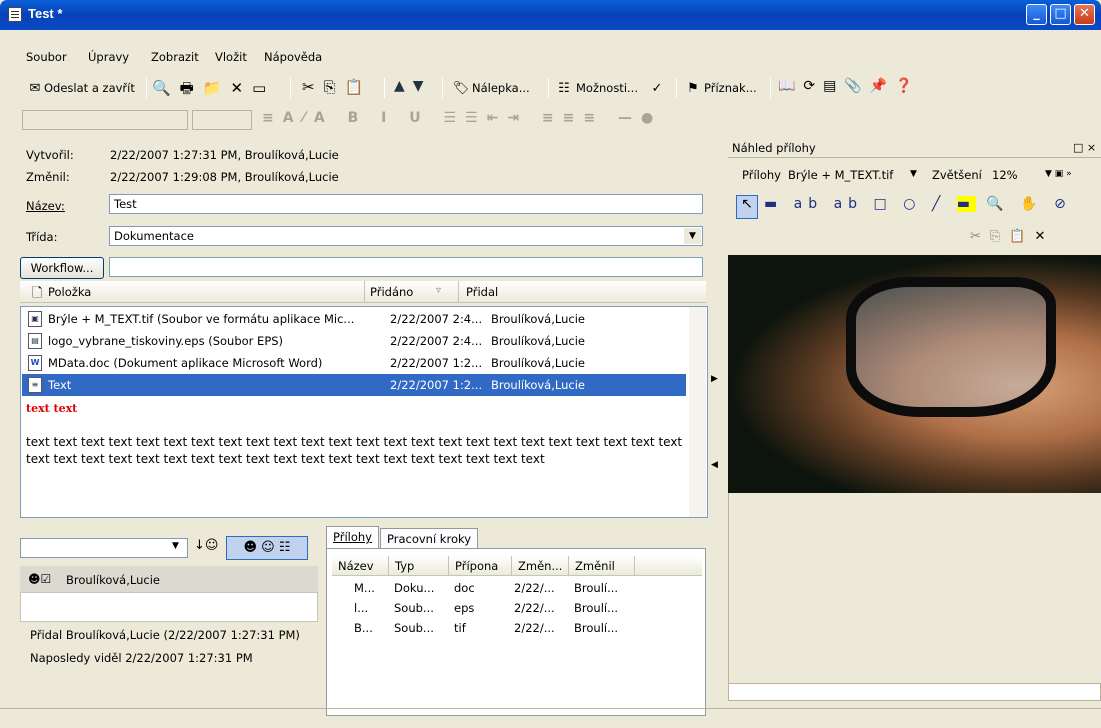  What do you see at coordinates (693, 89) in the screenshot?
I see `flag-icon: ⚑` at bounding box center [693, 89].